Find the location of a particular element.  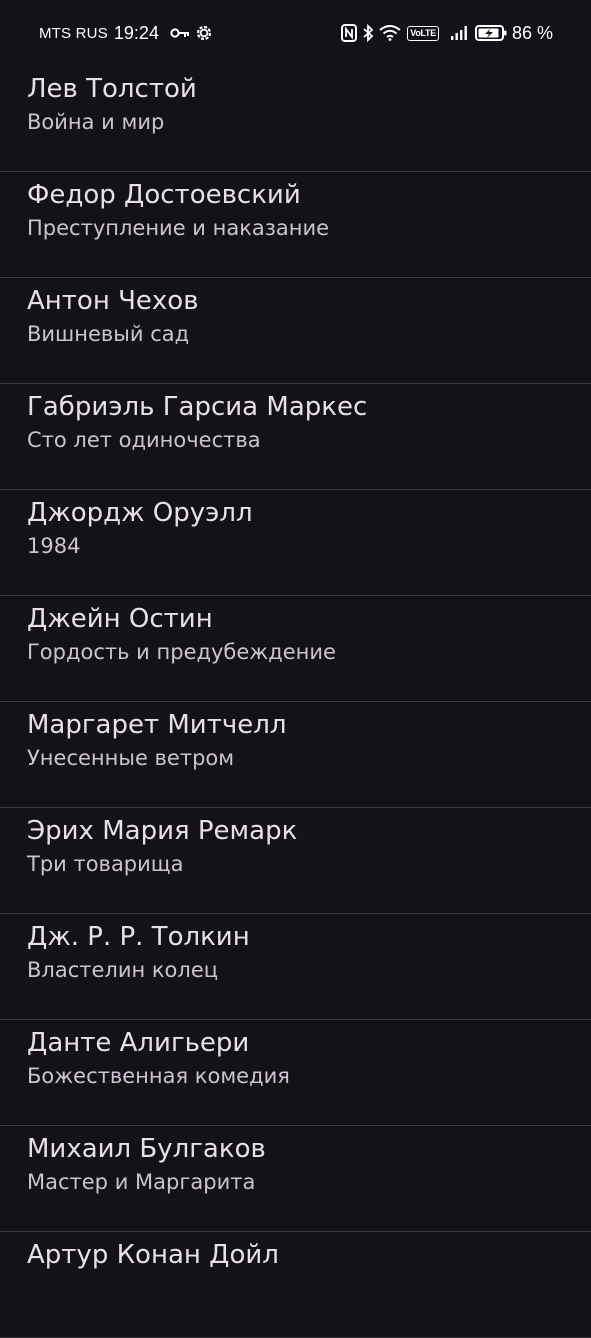

signal-strength-icon is located at coordinates (460, 33).